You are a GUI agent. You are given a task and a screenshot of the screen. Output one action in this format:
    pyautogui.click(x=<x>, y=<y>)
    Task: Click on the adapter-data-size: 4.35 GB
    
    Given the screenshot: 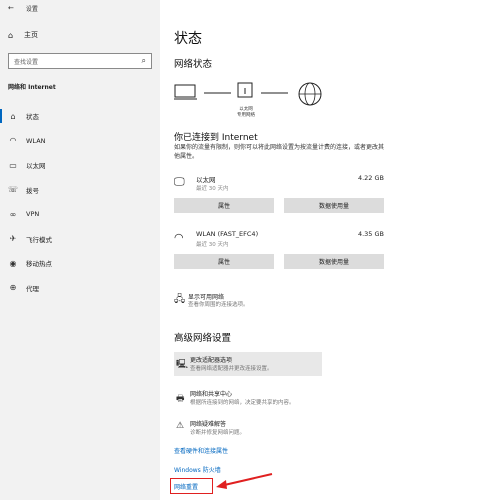 What is the action you would take?
    pyautogui.click(x=370, y=234)
    